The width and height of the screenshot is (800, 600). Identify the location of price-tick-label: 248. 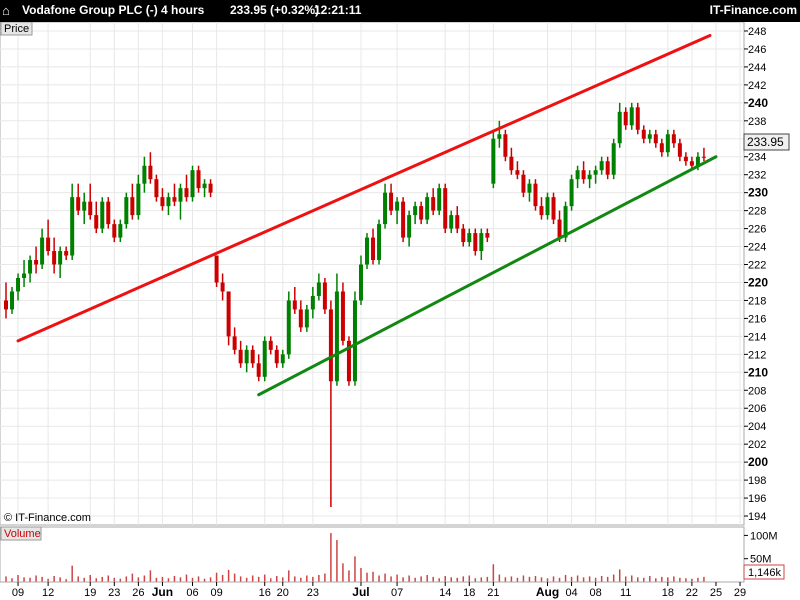
(757, 32).